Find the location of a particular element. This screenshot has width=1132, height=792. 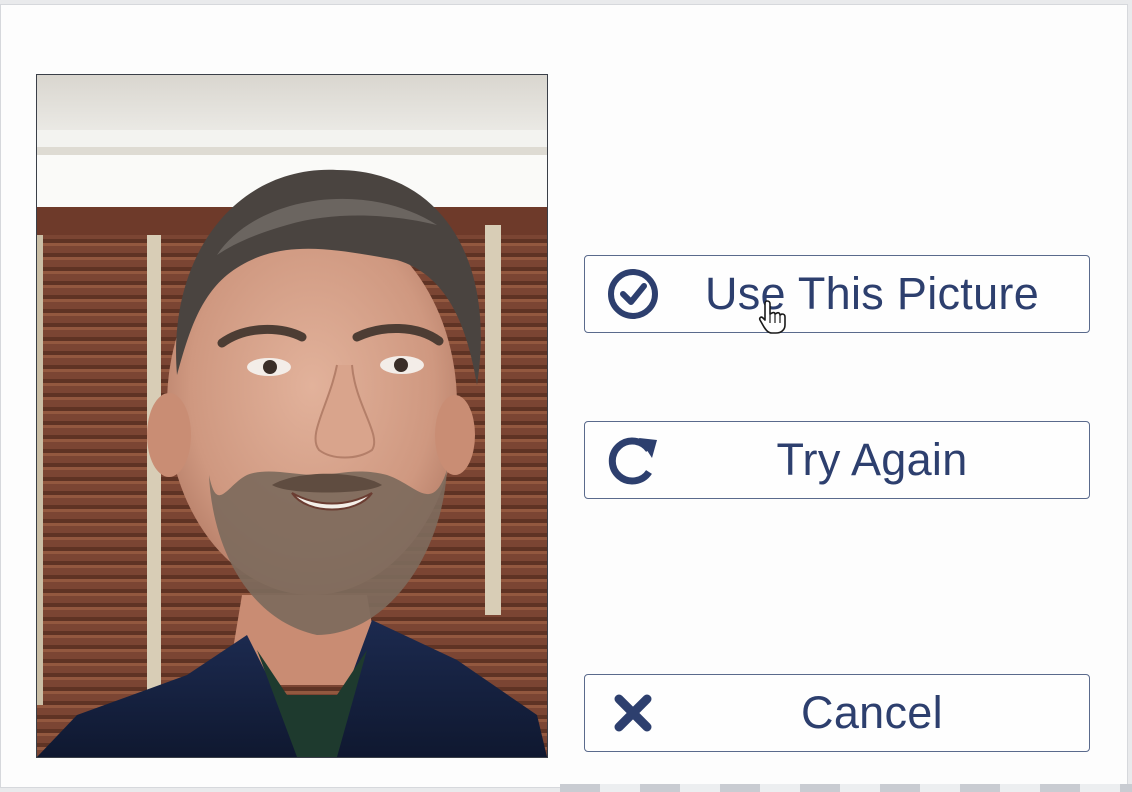

background-strip is located at coordinates (846, 788).